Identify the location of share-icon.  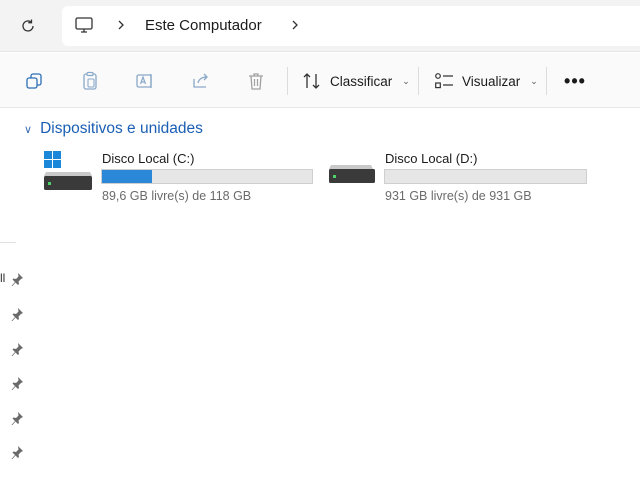
(200, 80).